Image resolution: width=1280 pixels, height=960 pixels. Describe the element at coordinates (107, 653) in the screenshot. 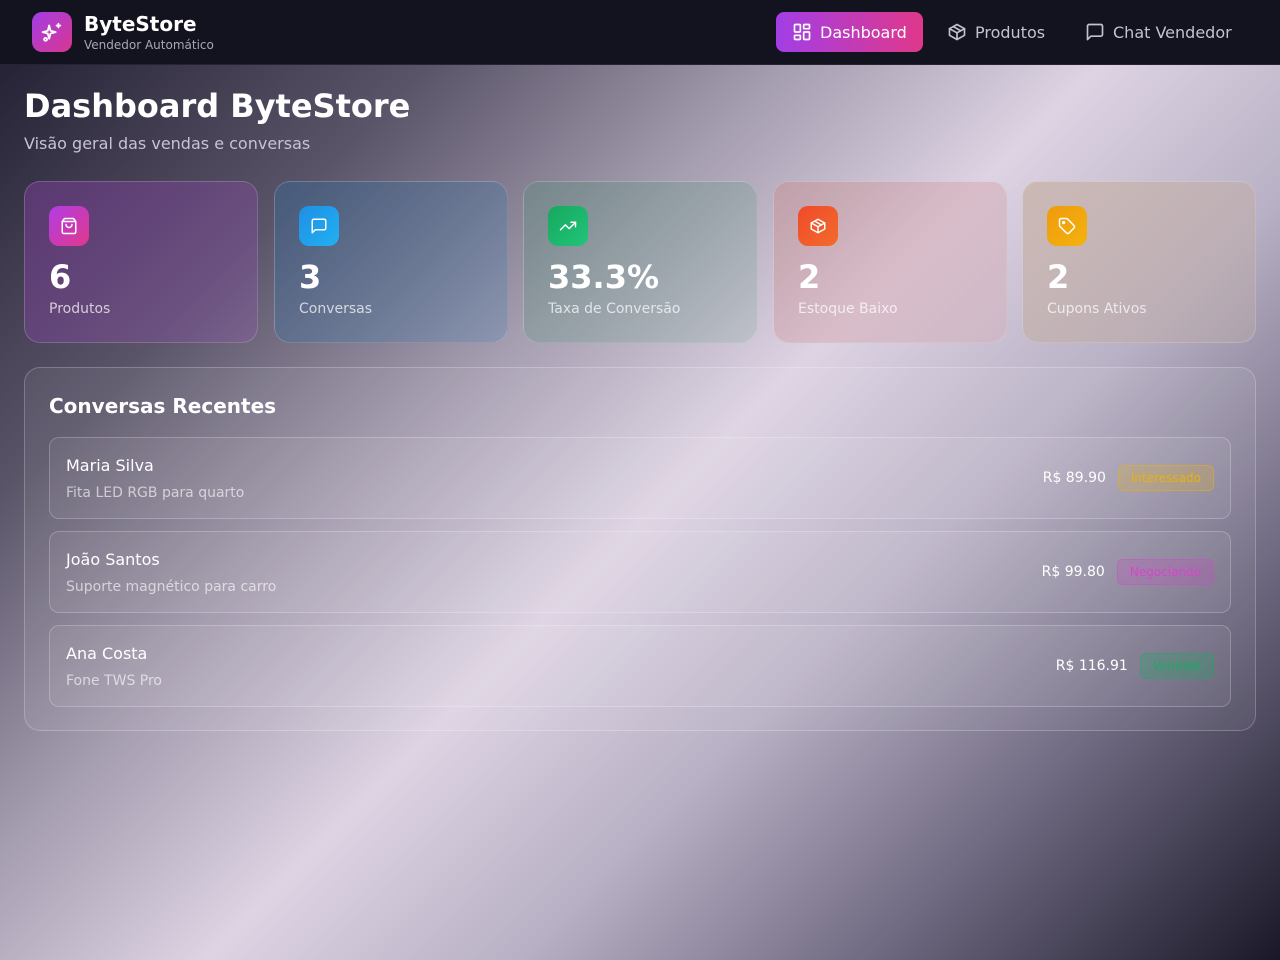

I see `customer-name: Ana Costa` at that location.